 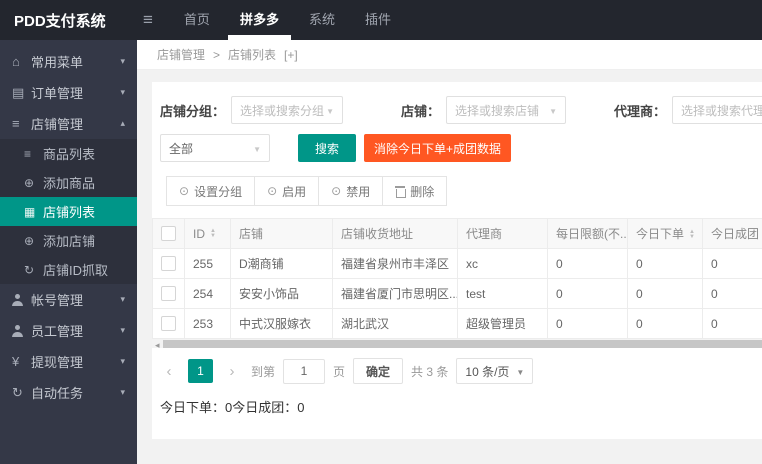 What do you see at coordinates (68, 269) in the screenshot?
I see `sidebar-item-shop-id-fetch: ↻ 店铺ID抓取` at bounding box center [68, 269].